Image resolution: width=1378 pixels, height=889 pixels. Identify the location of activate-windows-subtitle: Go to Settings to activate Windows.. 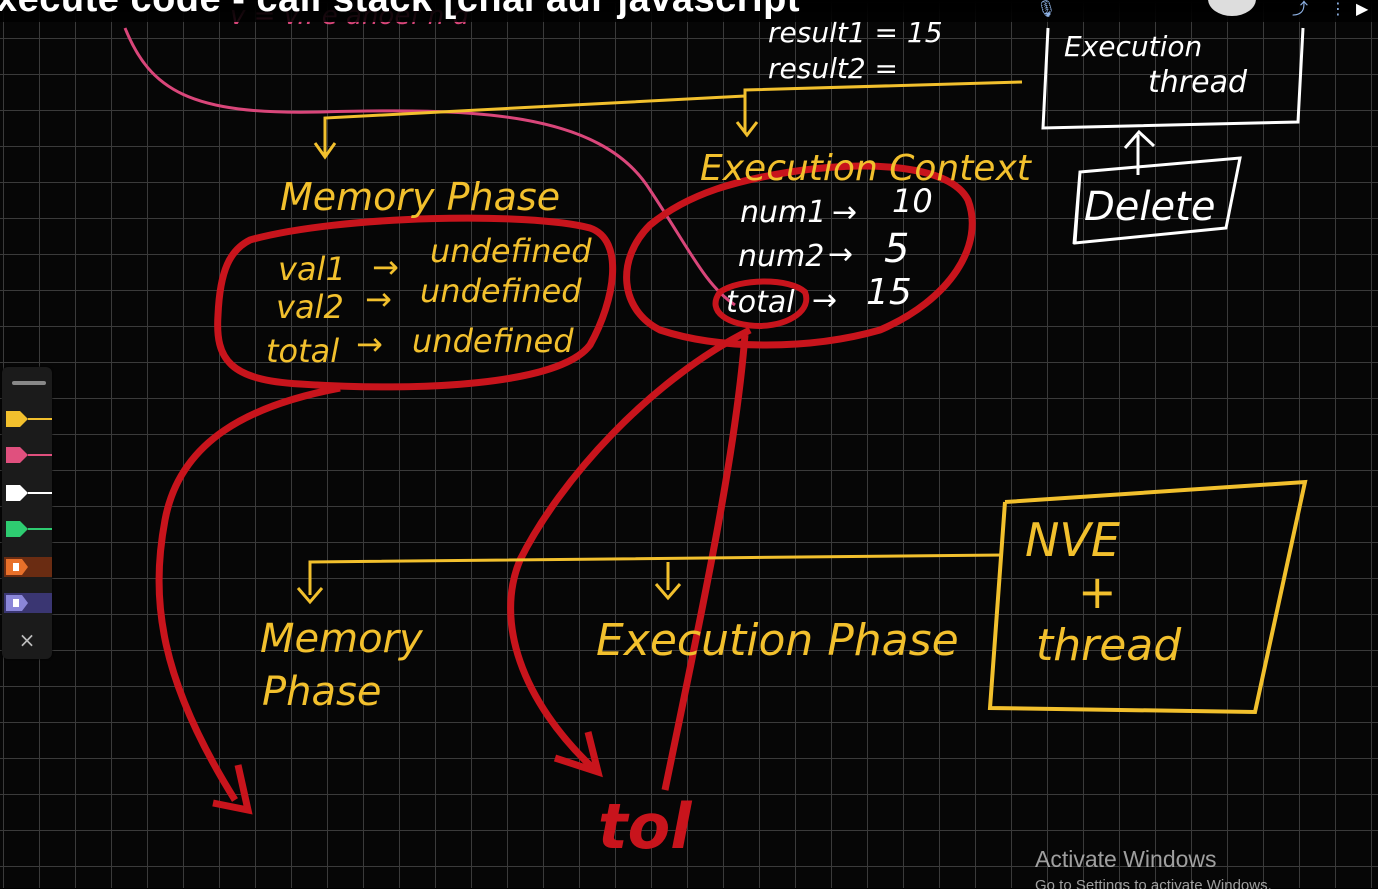
(1153, 883).